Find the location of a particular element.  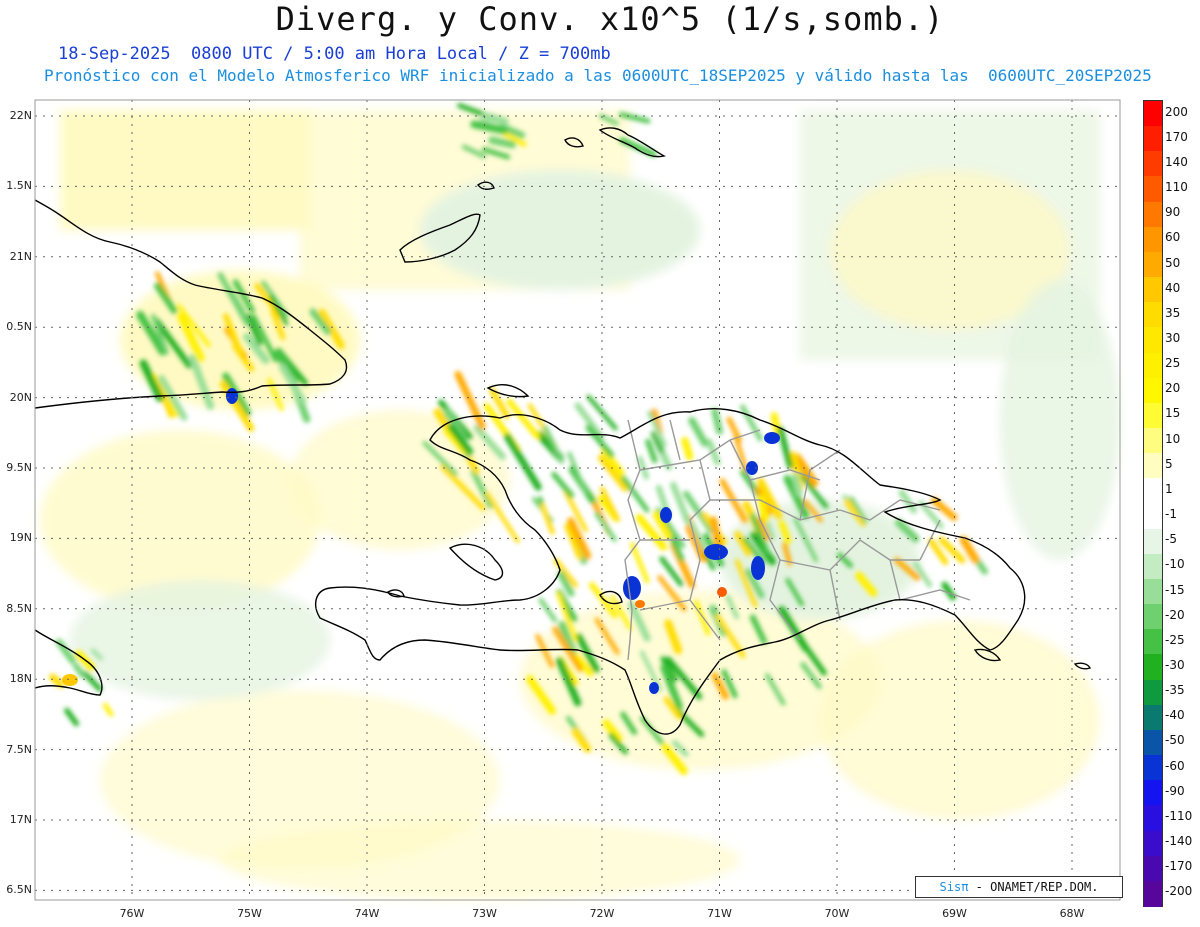

lat-label: 19N is located at coordinates (20, 538).